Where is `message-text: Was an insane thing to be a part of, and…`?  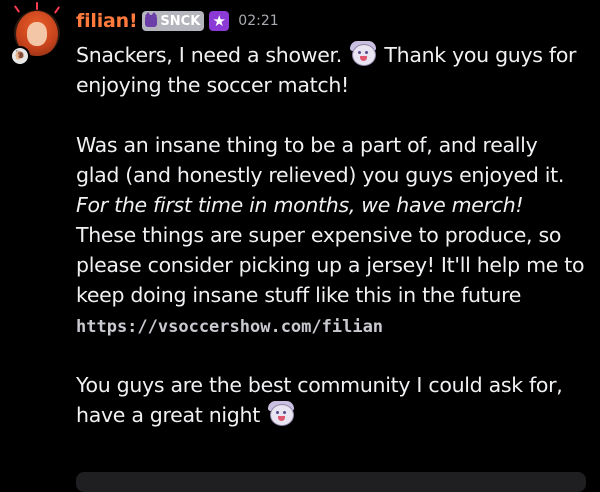
message-text: Was an insane thing to be a part of, and… is located at coordinates (307, 145).